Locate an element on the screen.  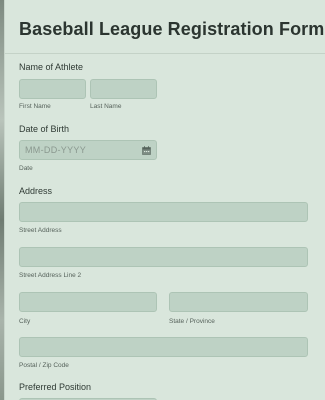
dob-sublabel: Date is located at coordinates (26, 168).